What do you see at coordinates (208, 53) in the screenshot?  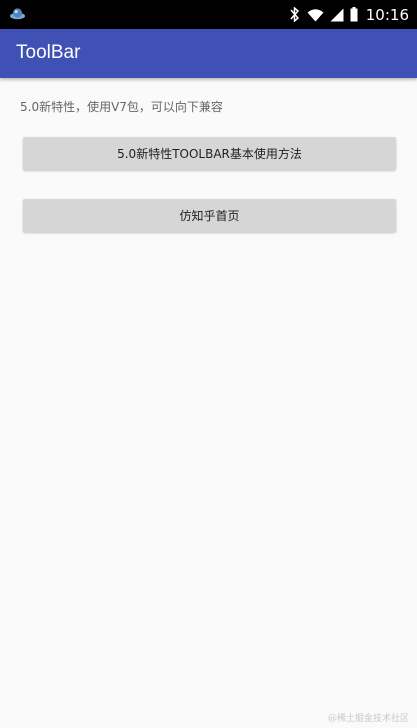 I see `toolbar: ToolBar` at bounding box center [208, 53].